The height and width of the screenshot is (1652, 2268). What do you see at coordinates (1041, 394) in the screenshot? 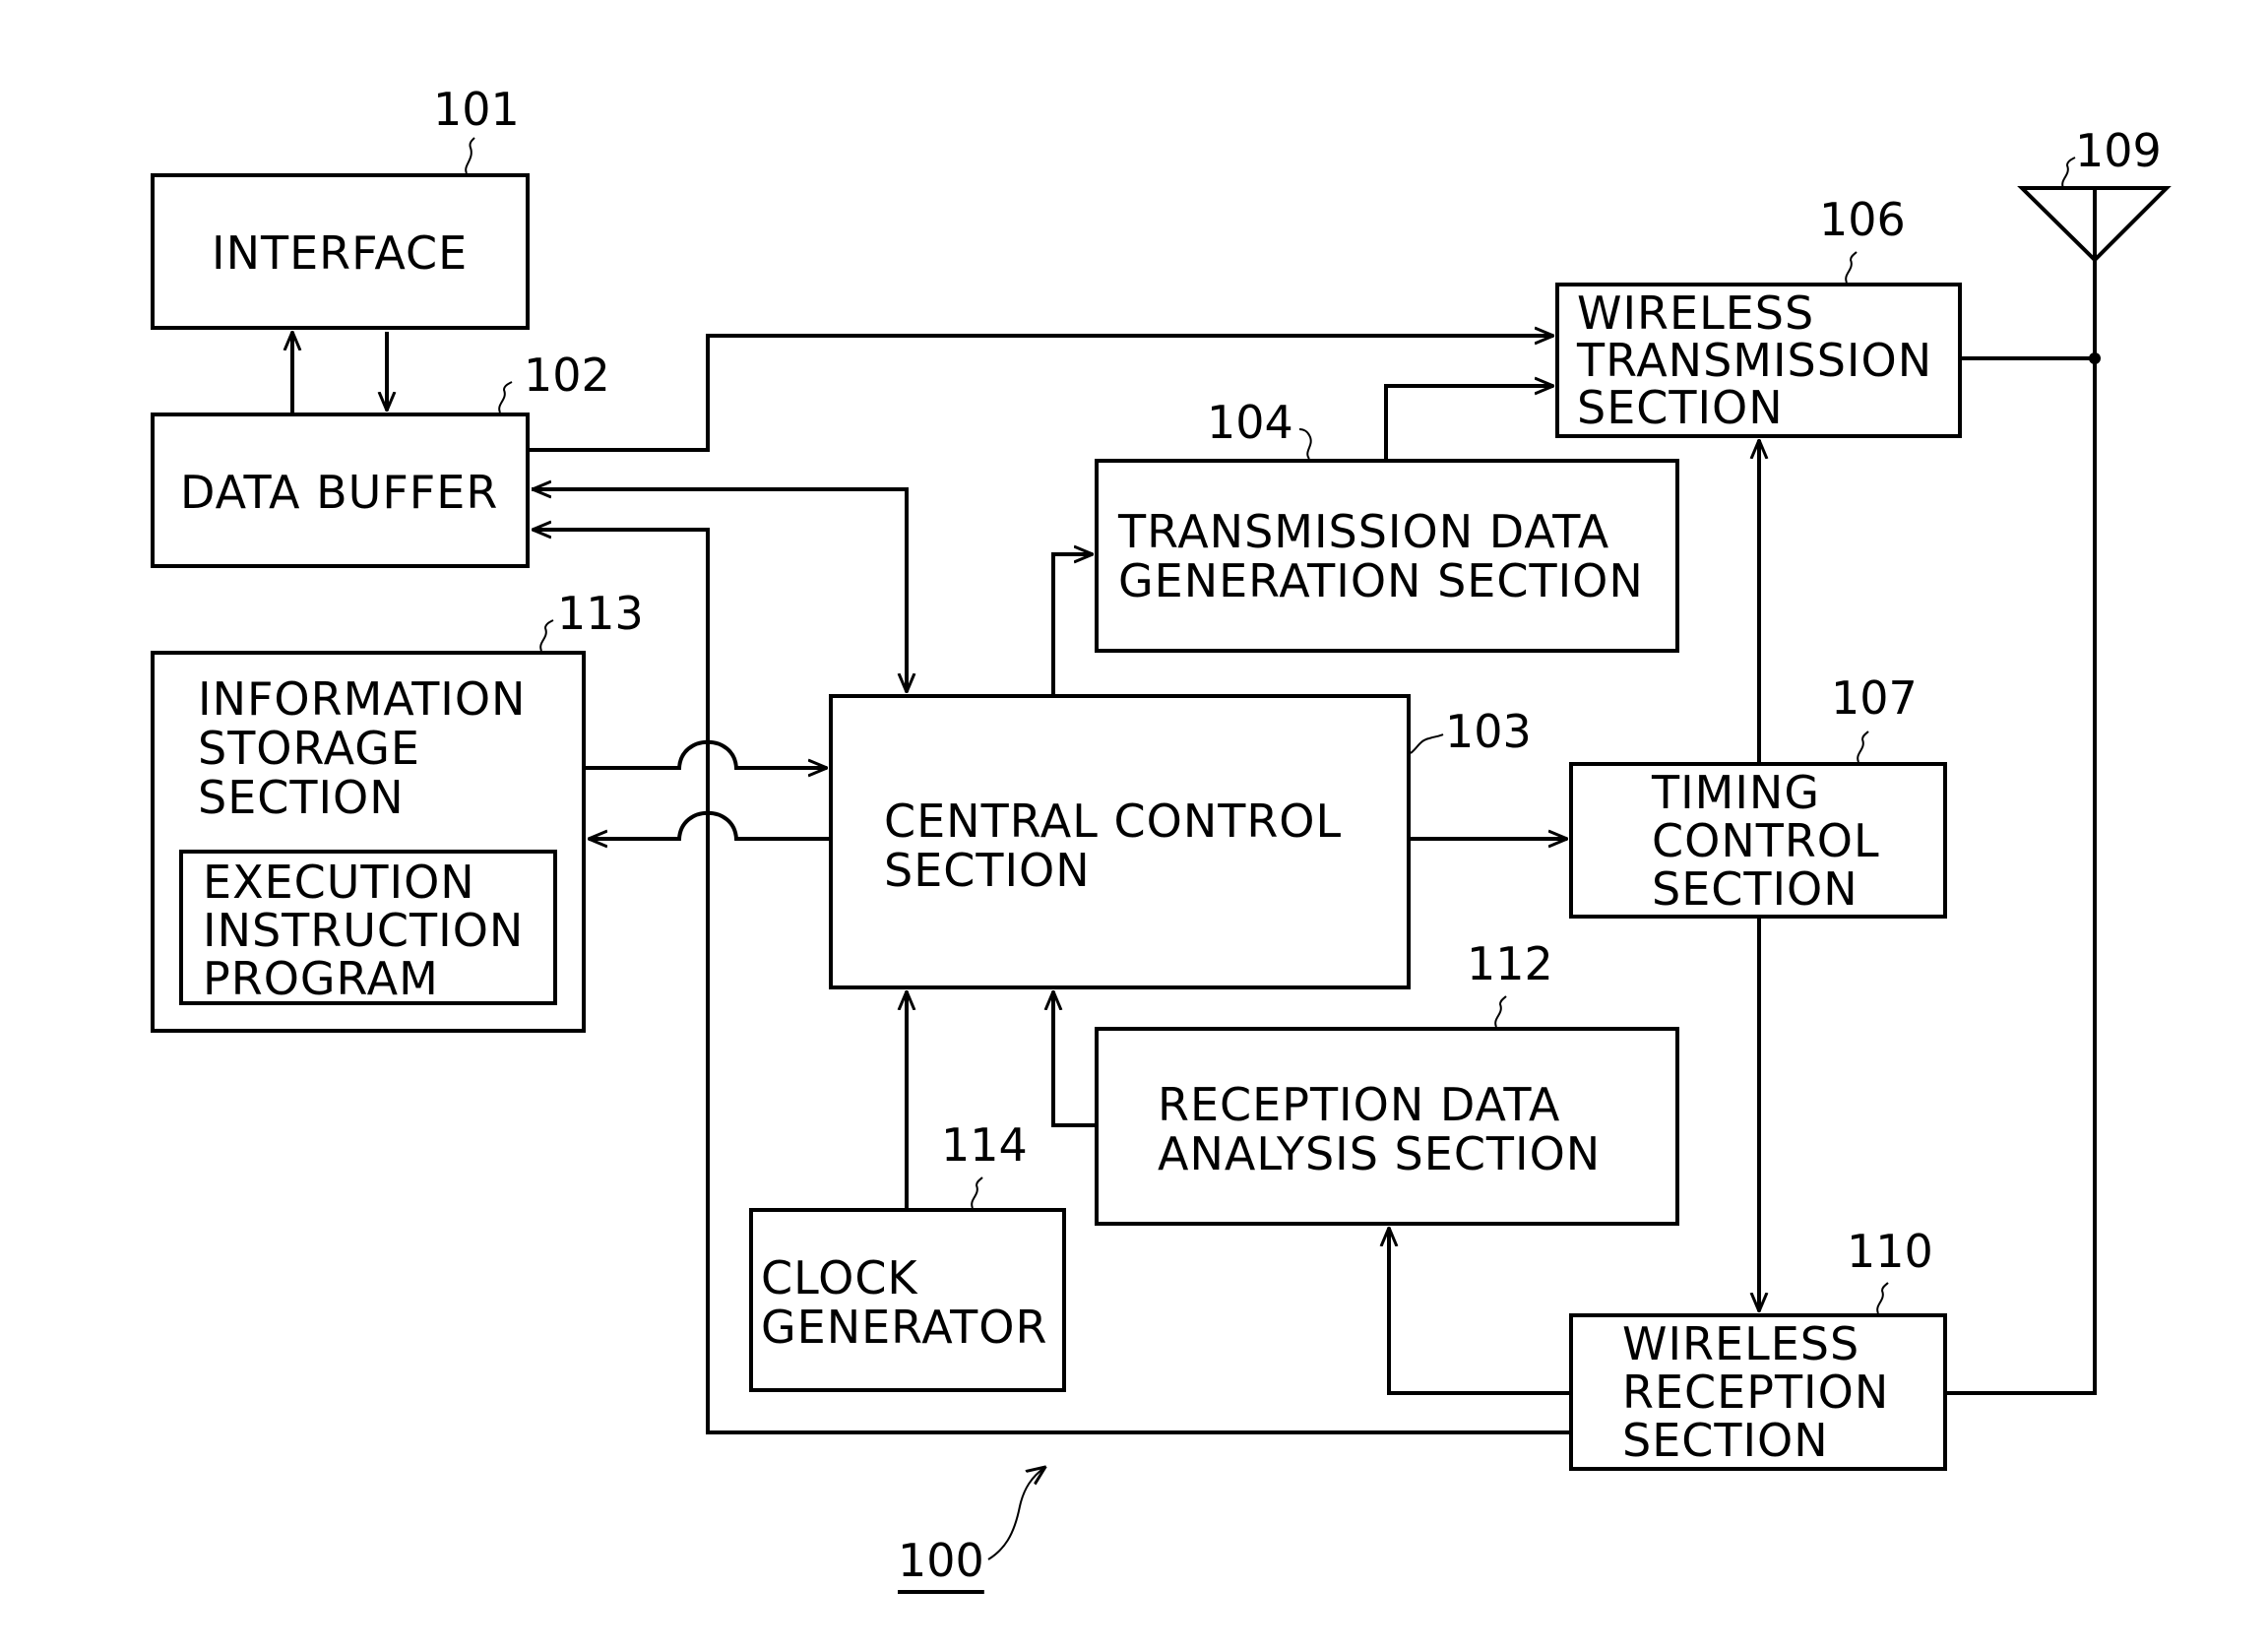
I see `wire-databuffer-to-wireless-tx` at bounding box center [1041, 394].